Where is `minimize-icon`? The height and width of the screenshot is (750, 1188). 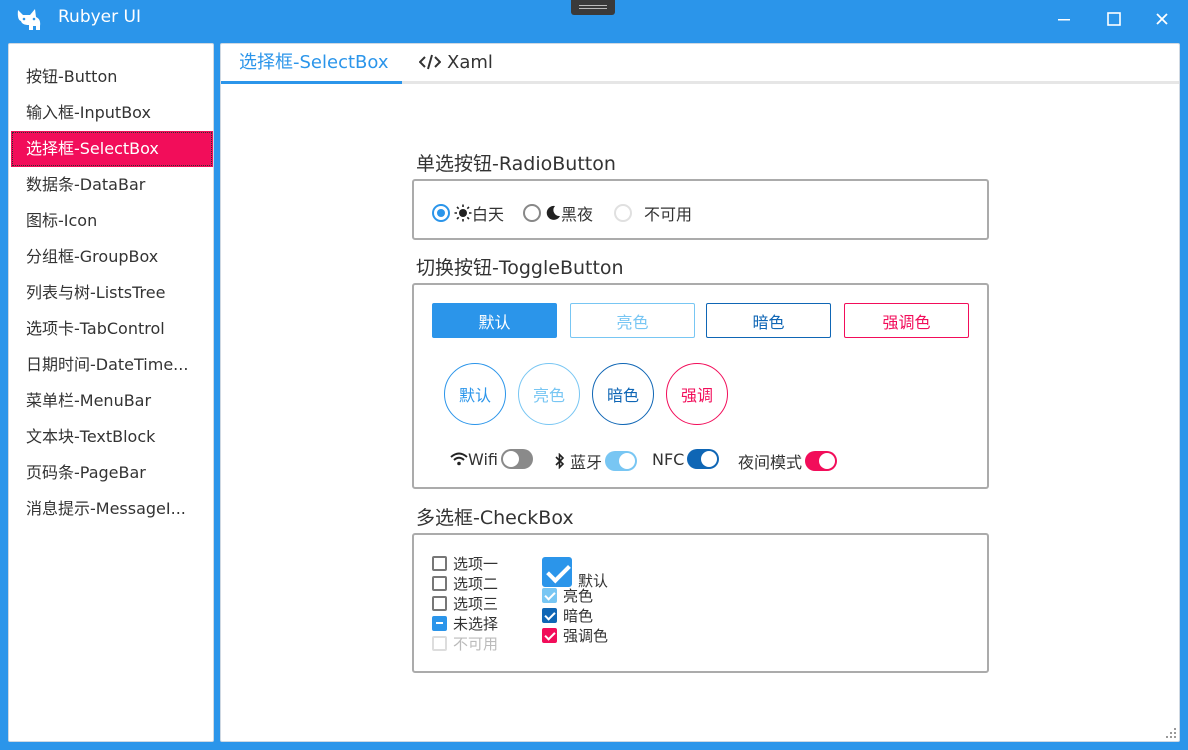 minimize-icon is located at coordinates (1064, 20).